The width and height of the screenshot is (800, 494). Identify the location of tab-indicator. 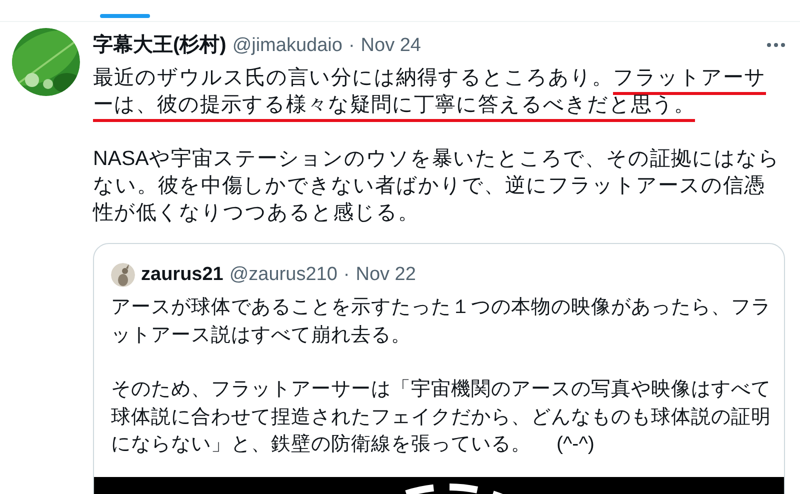
(125, 16).